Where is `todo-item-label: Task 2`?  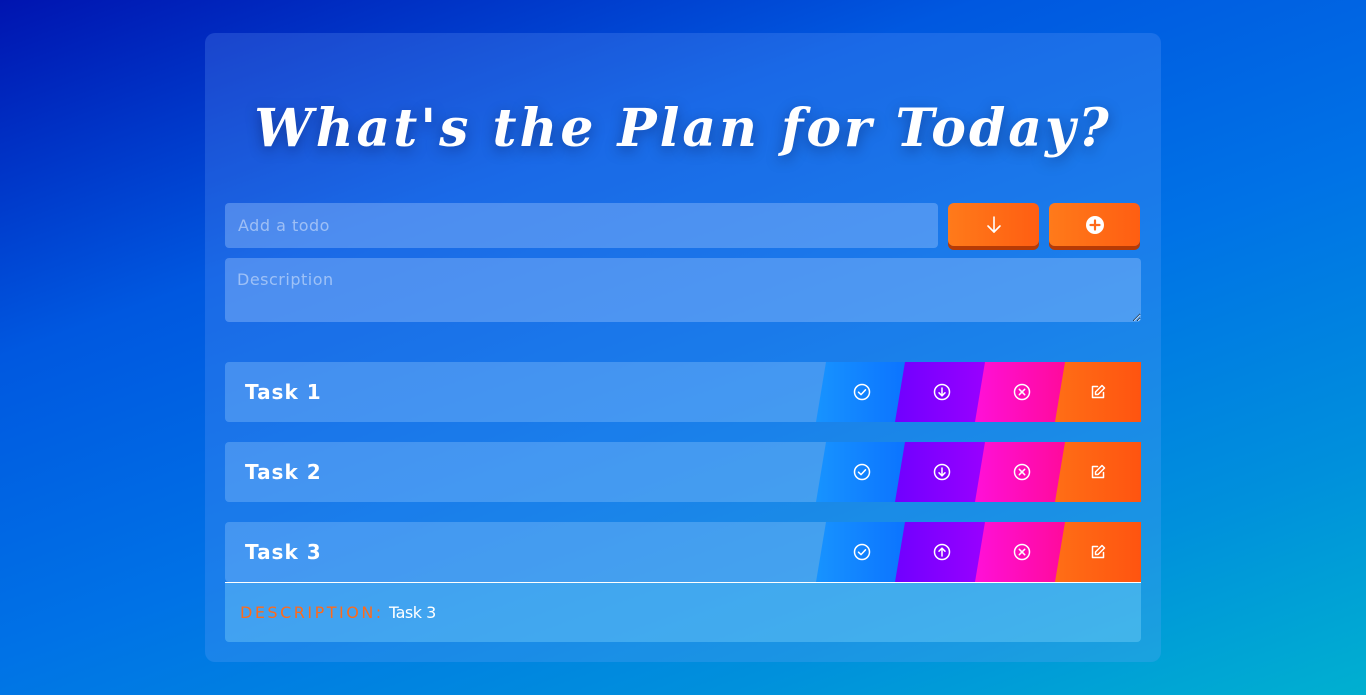 todo-item-label: Task 2 is located at coordinates (283, 472).